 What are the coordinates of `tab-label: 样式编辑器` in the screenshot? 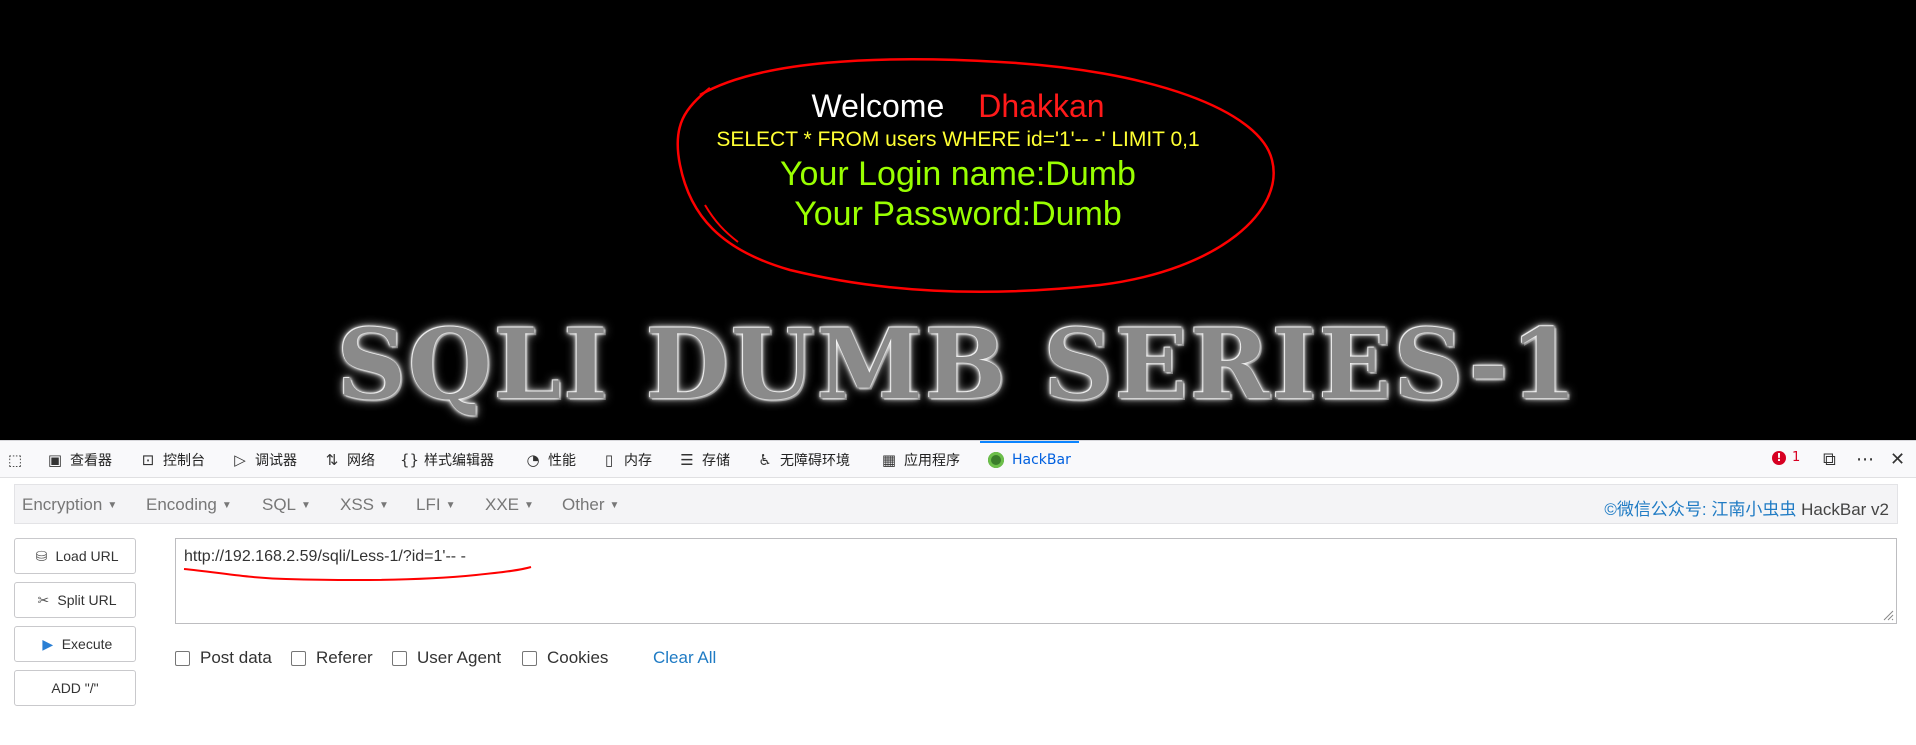 It's located at (459, 460).